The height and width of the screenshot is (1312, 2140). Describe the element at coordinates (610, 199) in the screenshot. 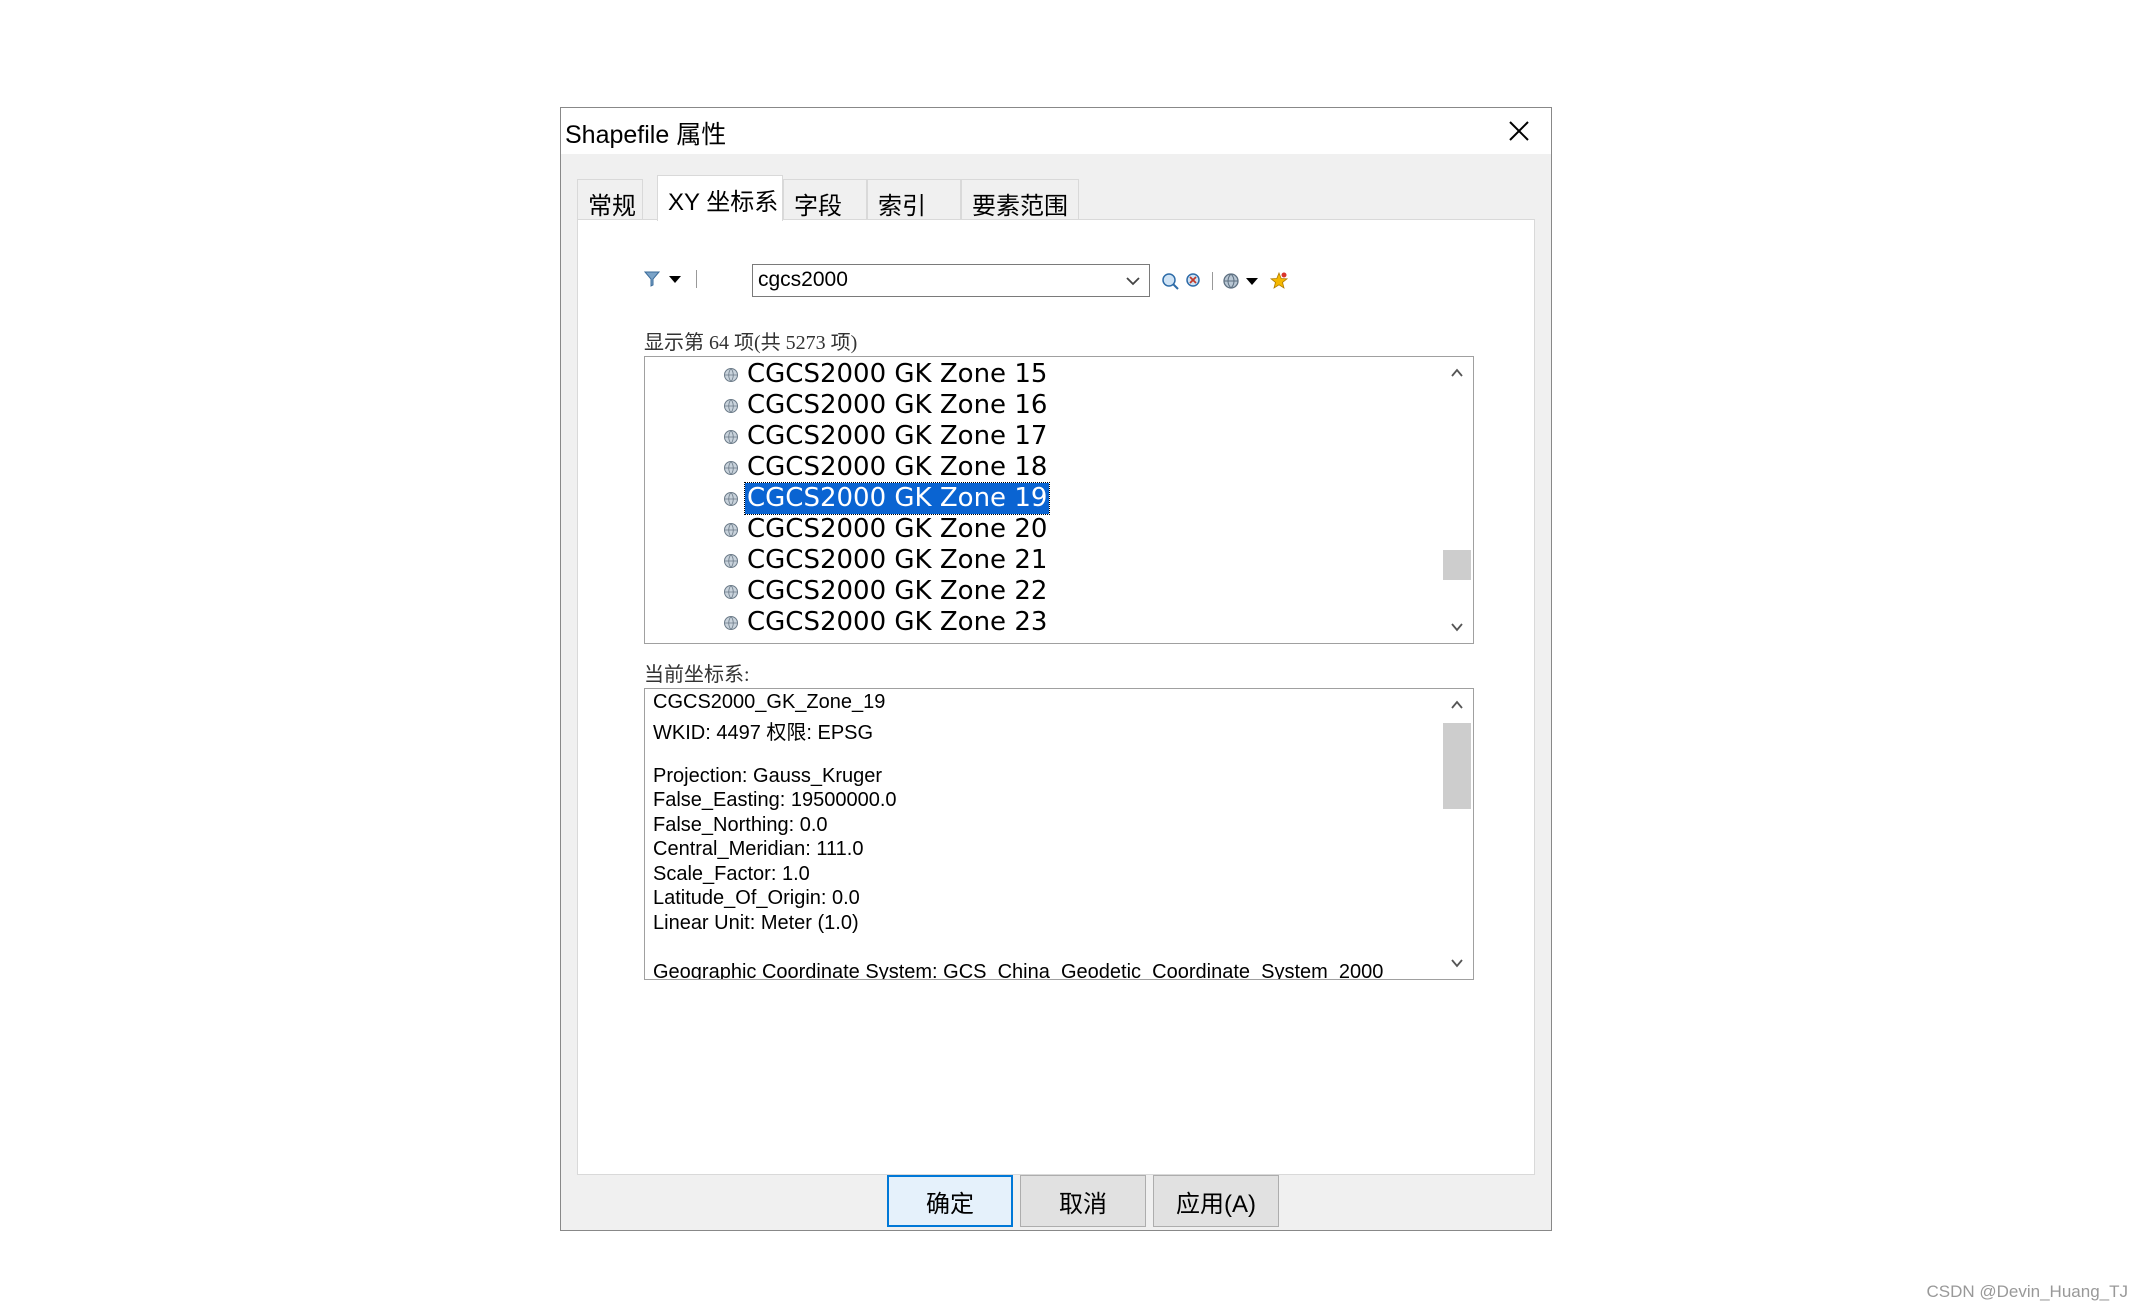

I see `tab-general: 常规` at that location.